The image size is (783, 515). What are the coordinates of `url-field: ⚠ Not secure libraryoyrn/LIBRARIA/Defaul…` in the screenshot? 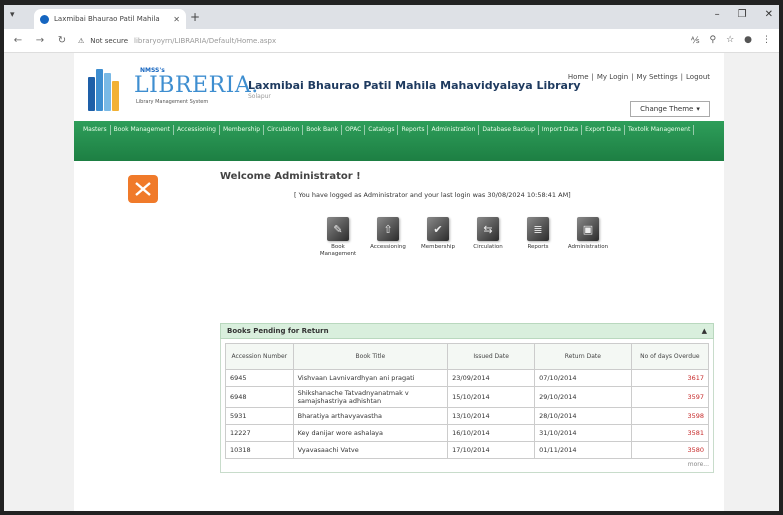 It's located at (379, 41).